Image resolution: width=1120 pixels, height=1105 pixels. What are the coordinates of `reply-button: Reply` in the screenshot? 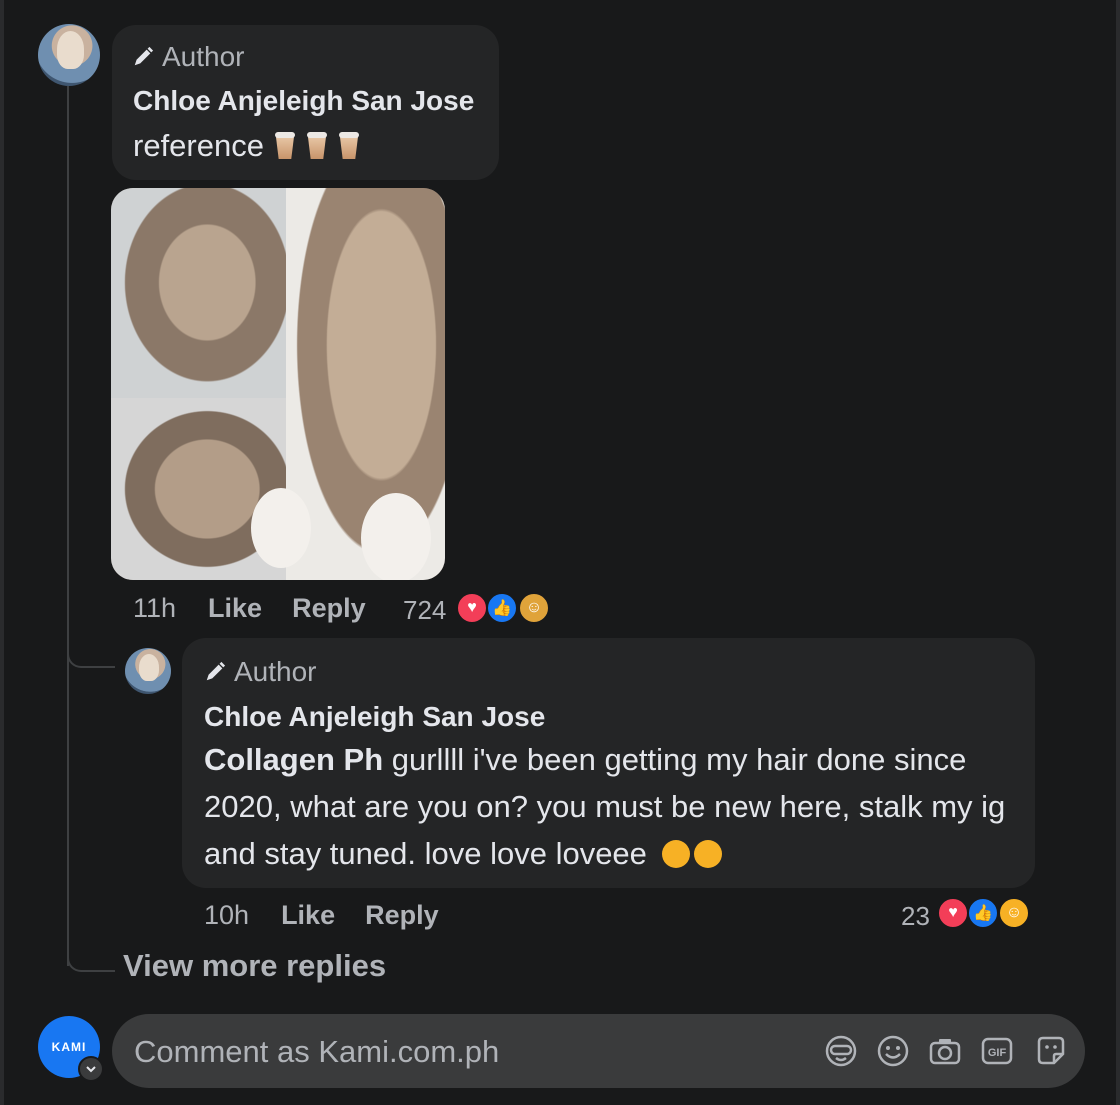 It's located at (329, 608).